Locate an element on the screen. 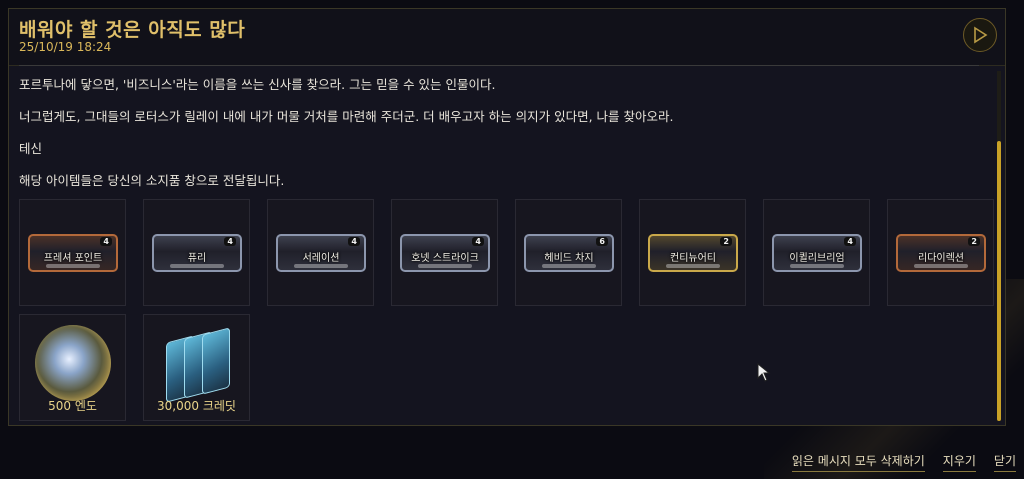 This screenshot has height=479, width=1024. play-button is located at coordinates (980, 35).